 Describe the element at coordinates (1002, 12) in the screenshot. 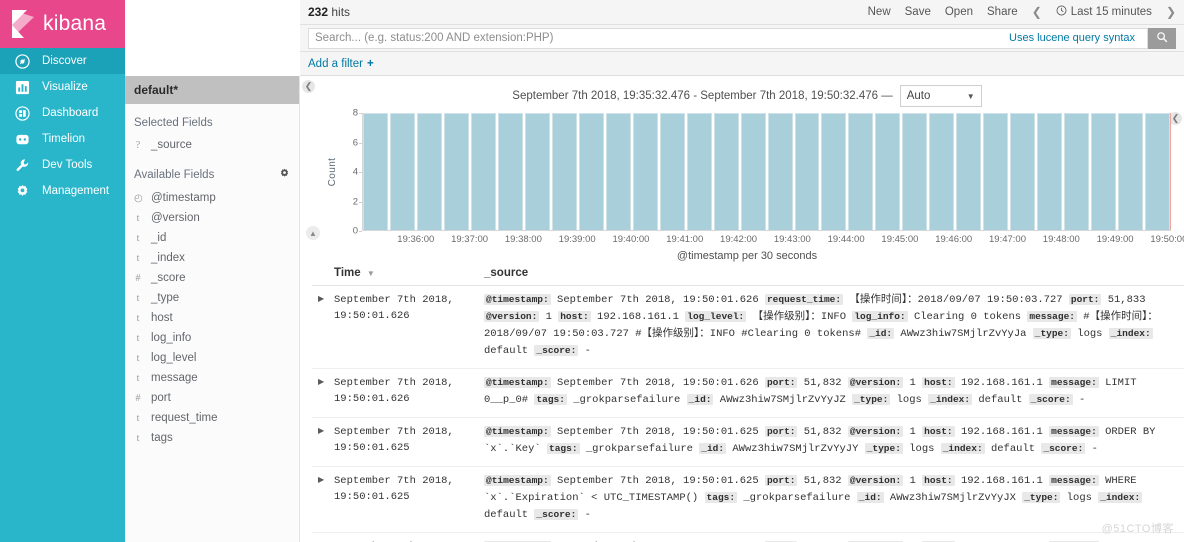

I see `share-button: Share` at that location.